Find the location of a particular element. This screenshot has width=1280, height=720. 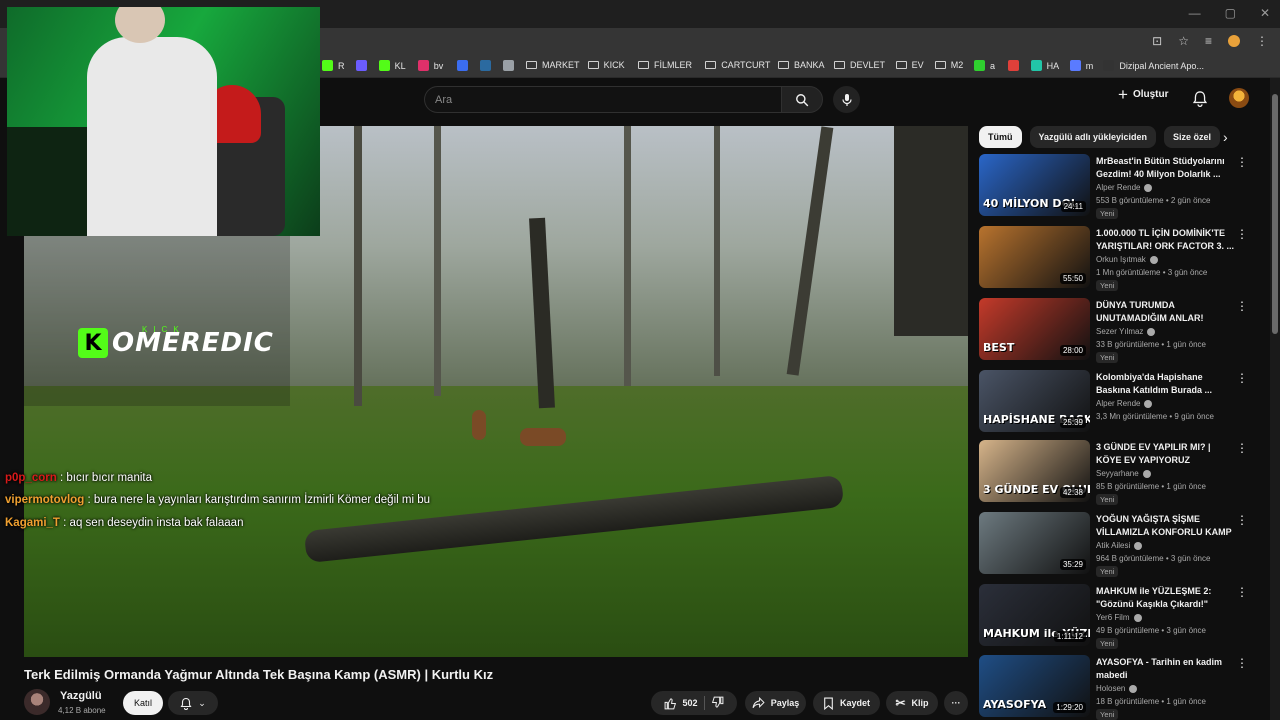

video-thumbnail: 55:50 is located at coordinates (1034, 257).